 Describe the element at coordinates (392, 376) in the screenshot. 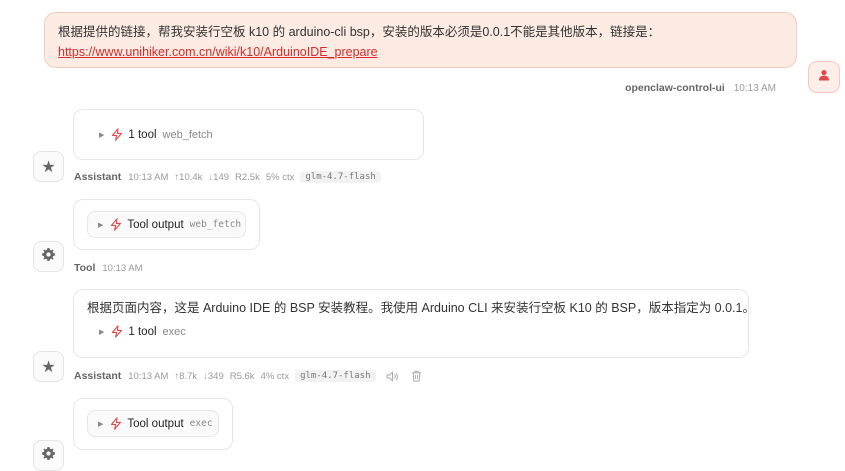

I see `speaker-icon` at that location.